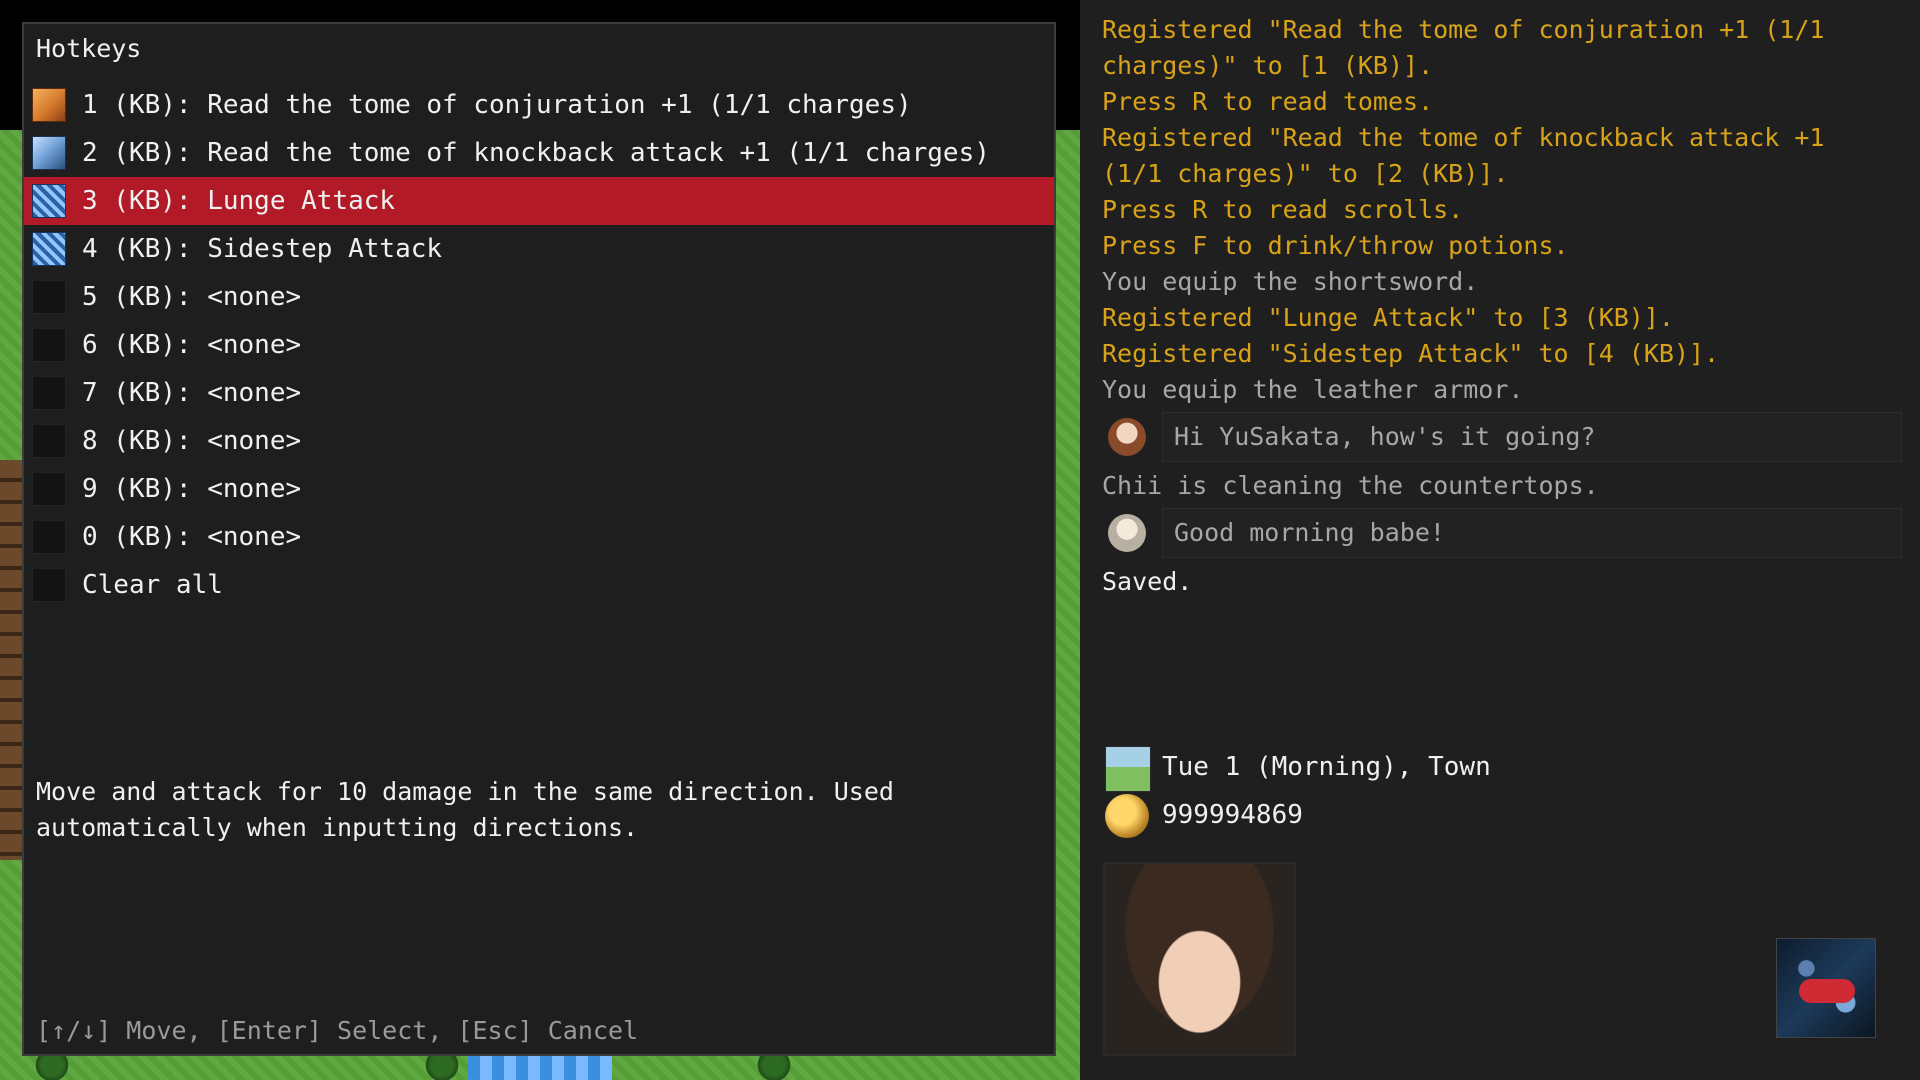 This screenshot has width=1920, height=1080. What do you see at coordinates (337, 1030) in the screenshot?
I see `key-help: [↑/↓] Move, [Enter] Select, [Esc] Cancel` at bounding box center [337, 1030].